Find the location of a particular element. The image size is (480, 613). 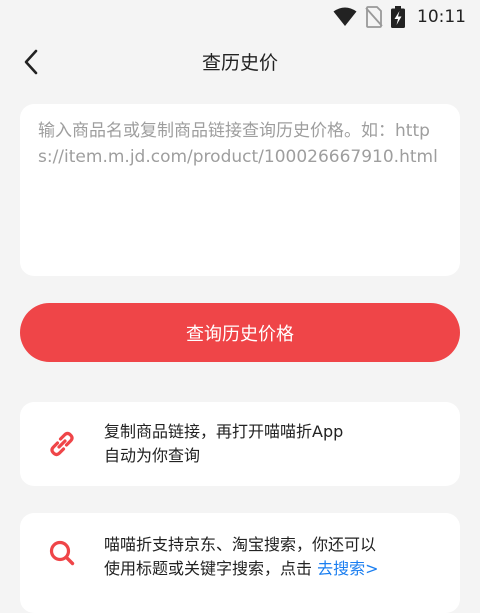

header: 查历史价 is located at coordinates (240, 62).